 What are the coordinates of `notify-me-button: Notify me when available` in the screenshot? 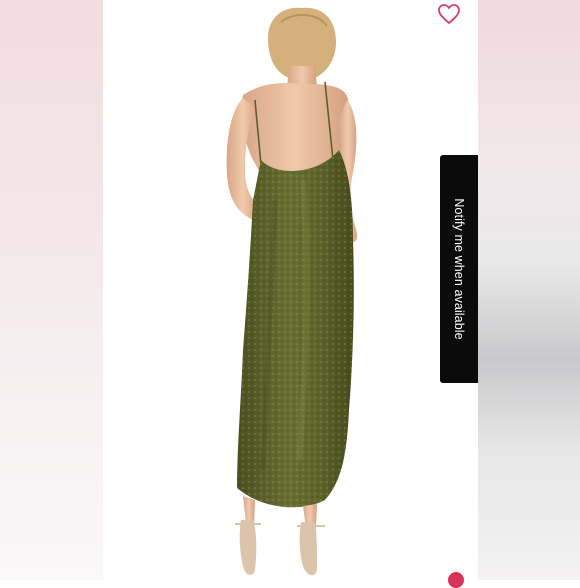 It's located at (459, 269).